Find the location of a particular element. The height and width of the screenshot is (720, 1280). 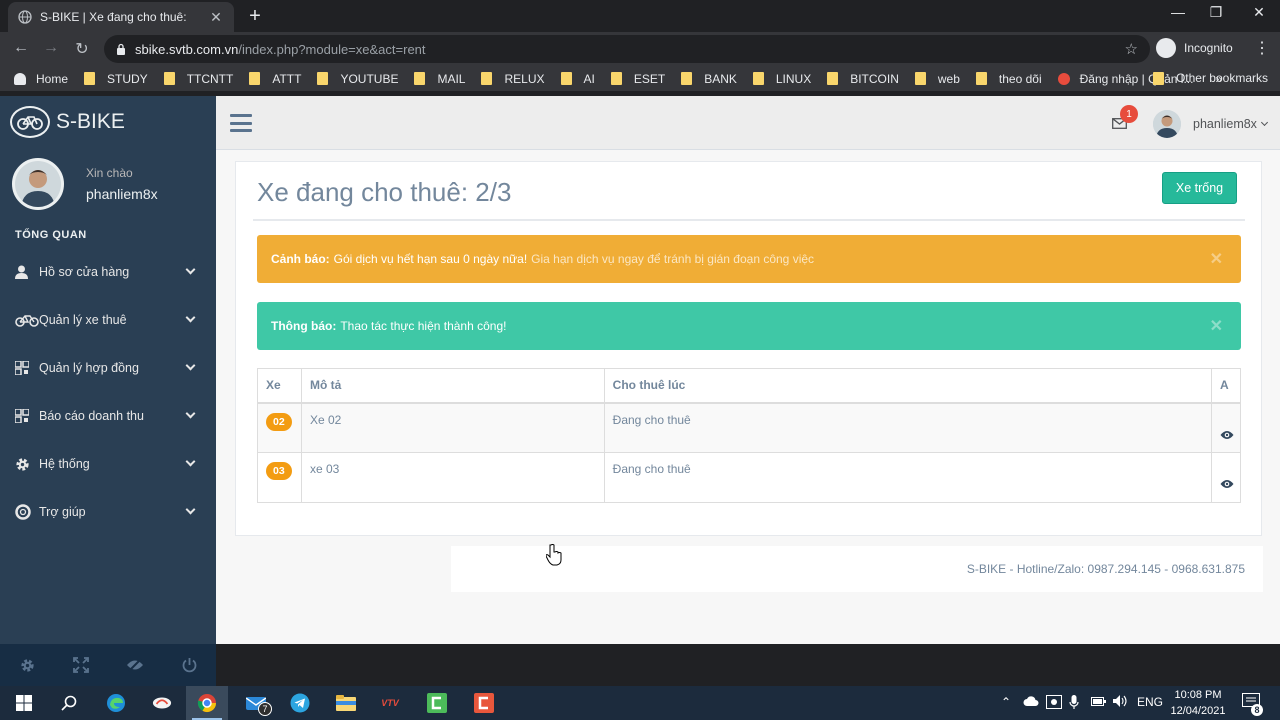

menu-kebab-icon: ⋮ is located at coordinates (1262, 48).